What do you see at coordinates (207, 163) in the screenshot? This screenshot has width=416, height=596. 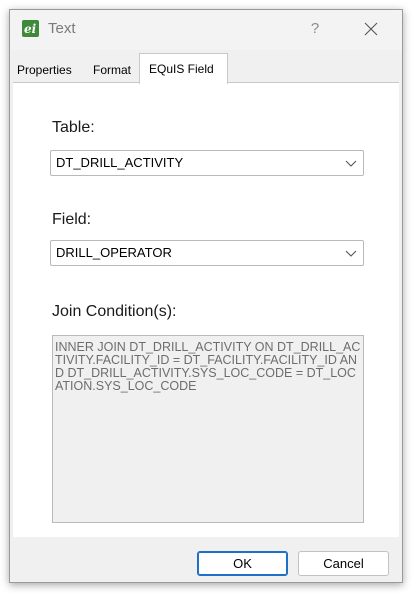 I see `table-select: DT_DRILL_ACTIVITY` at bounding box center [207, 163].